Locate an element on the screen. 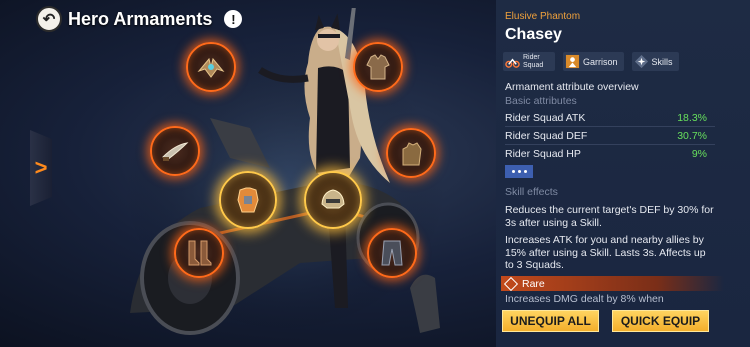 This screenshot has height=347, width=750. stat-row: Rider Squad ATK 18.3% is located at coordinates (606, 118).